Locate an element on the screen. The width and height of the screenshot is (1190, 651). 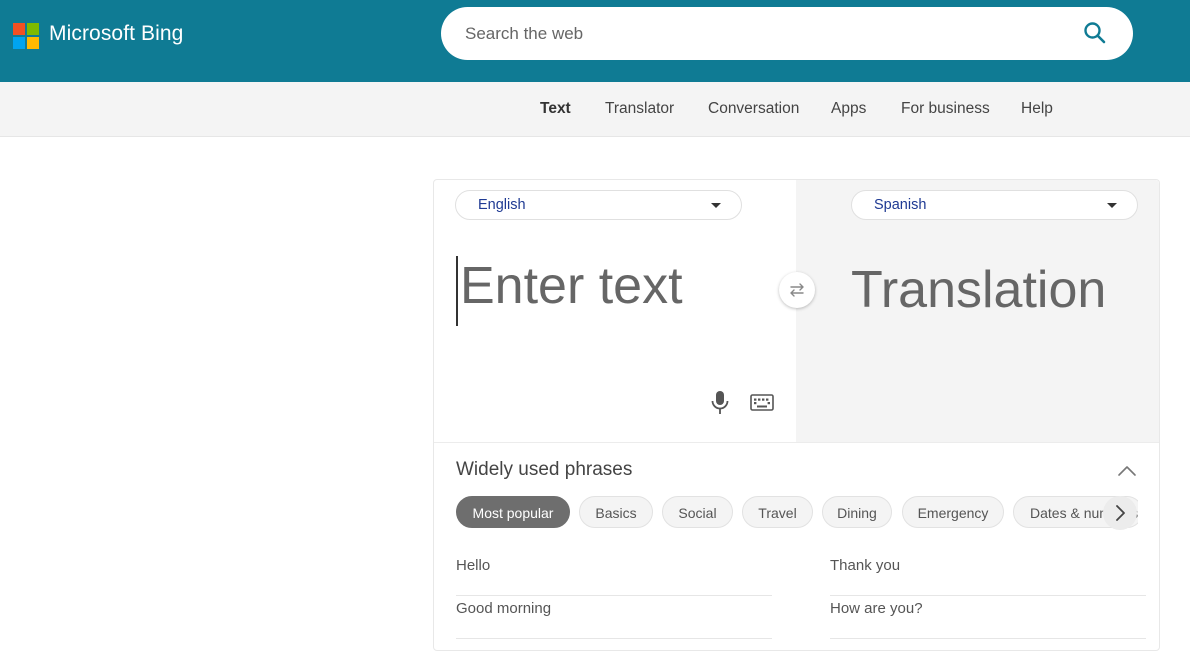
source-text-input is located at coordinates (618, 291).